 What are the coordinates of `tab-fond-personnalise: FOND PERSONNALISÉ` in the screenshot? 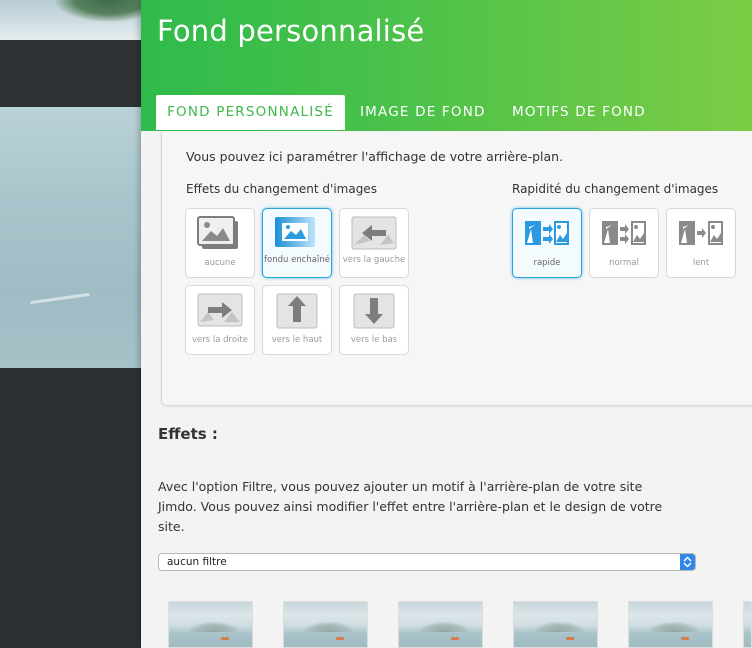 It's located at (250, 112).